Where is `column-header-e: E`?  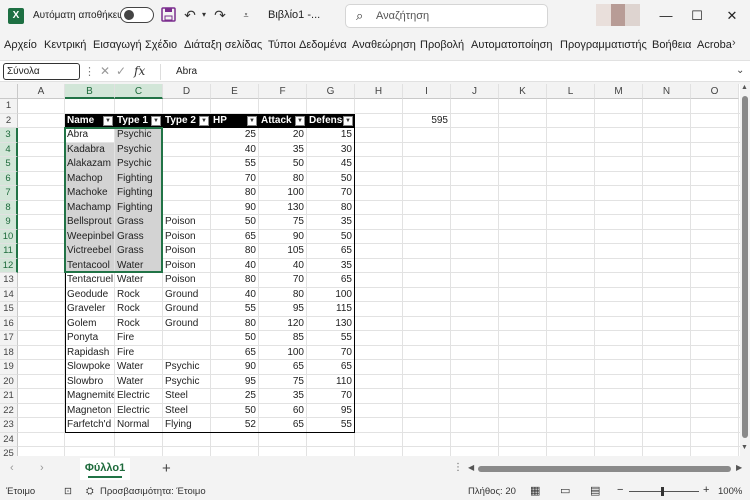
column-header-e: E is located at coordinates (235, 91).